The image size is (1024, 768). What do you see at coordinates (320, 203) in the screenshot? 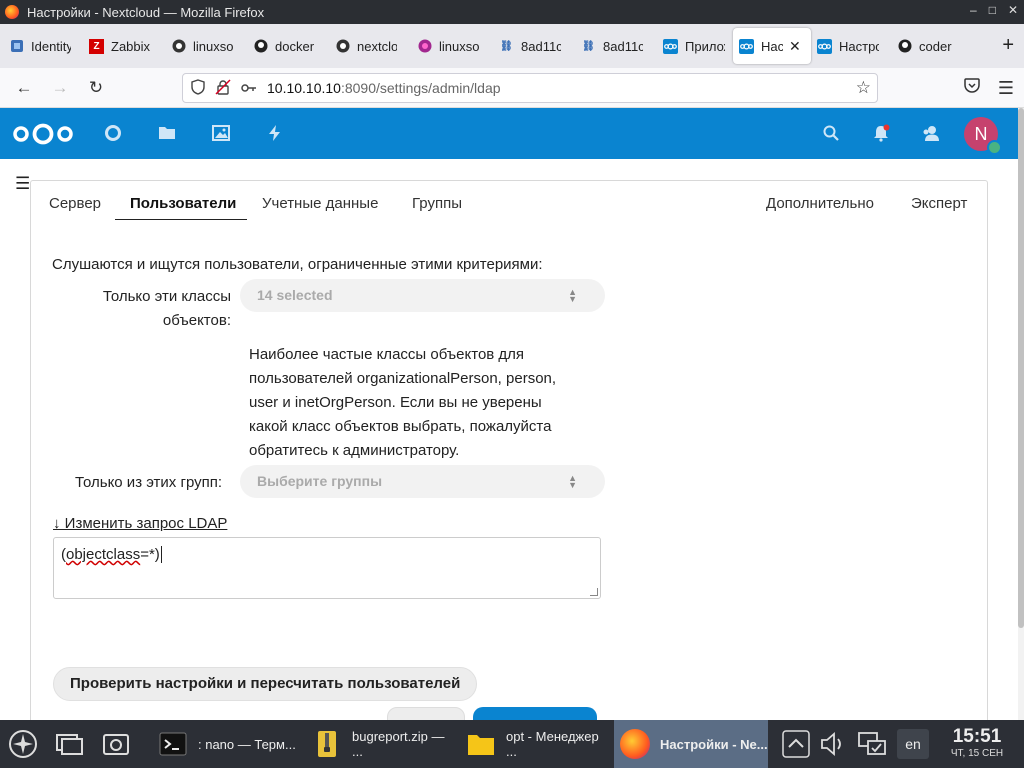
I see `tab-login-attributes: Учетные данные` at bounding box center [320, 203].